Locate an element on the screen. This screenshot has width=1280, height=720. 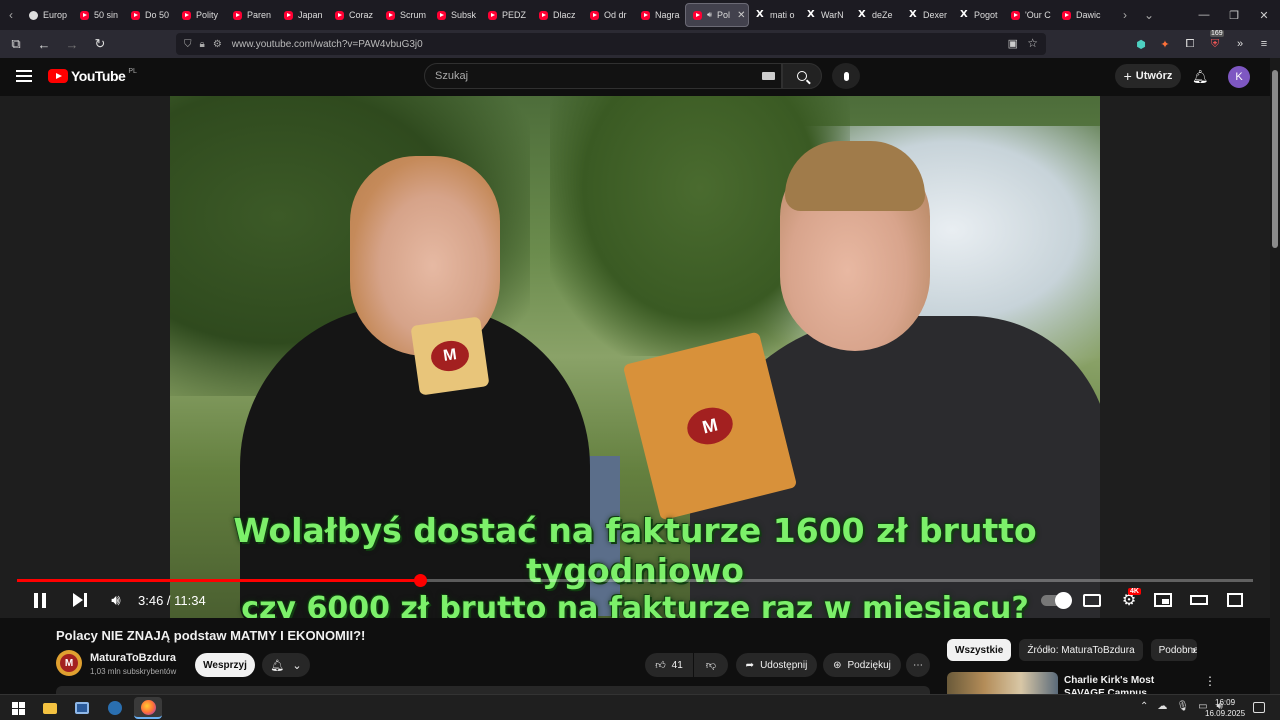
voice-search-button is located at coordinates (846, 76).